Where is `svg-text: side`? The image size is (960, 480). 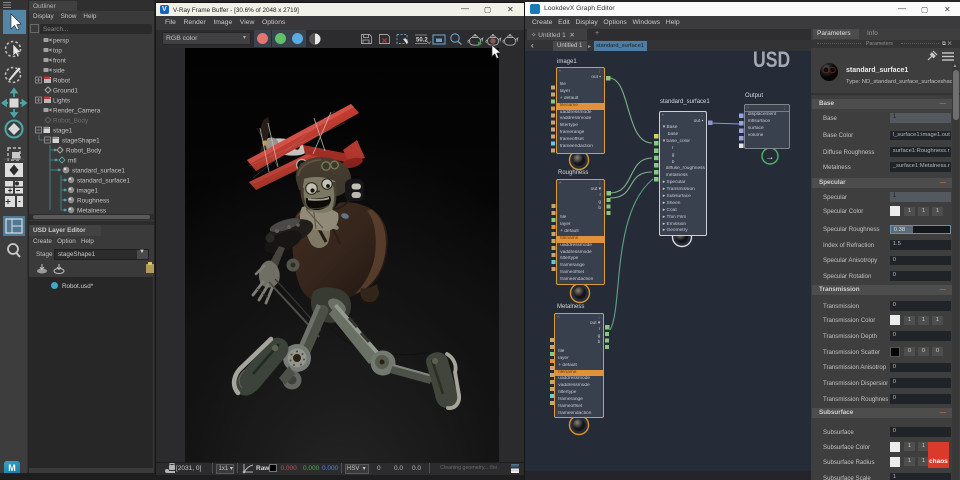
svg-text: side is located at coordinates (59, 71).